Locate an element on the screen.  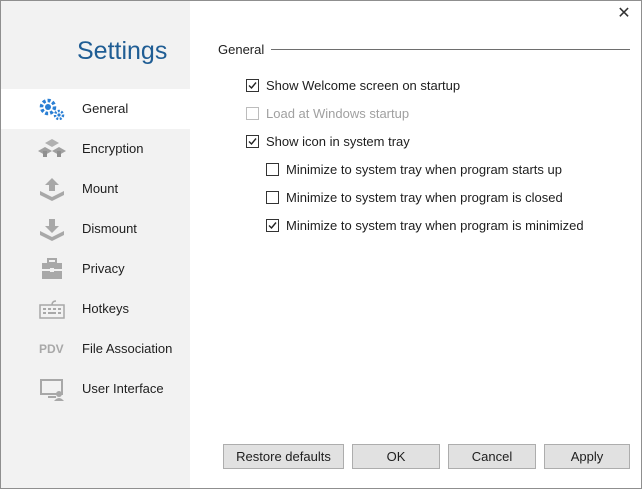
sidebar-item-hotkeys: Hotkeys is located at coordinates (95, 309).